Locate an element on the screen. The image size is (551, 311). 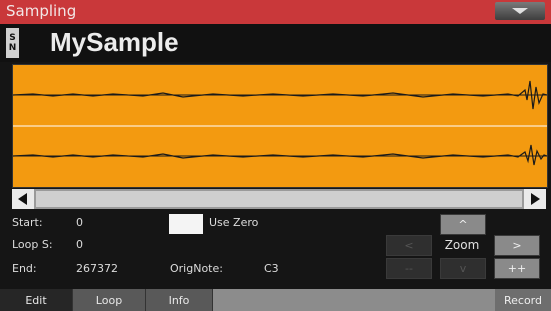
start-label: Start: is located at coordinates (27, 222).